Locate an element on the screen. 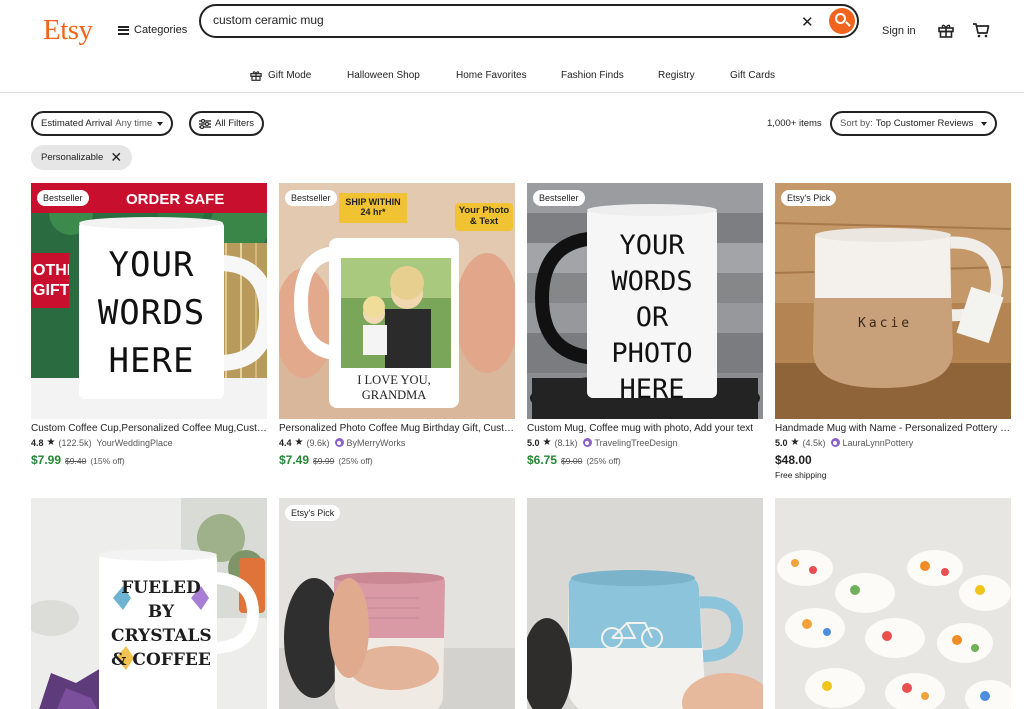 Image resolution: width=1024 pixels, height=709 pixels. categories-label: Categories is located at coordinates (161, 30).